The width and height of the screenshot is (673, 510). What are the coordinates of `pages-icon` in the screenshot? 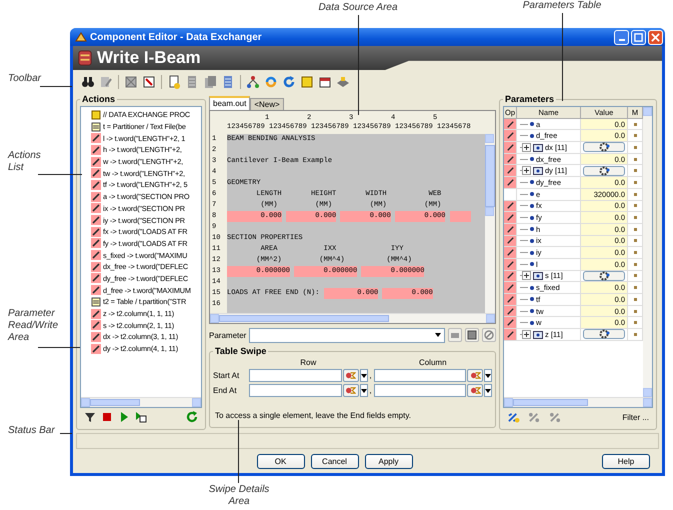 It's located at (210, 82).